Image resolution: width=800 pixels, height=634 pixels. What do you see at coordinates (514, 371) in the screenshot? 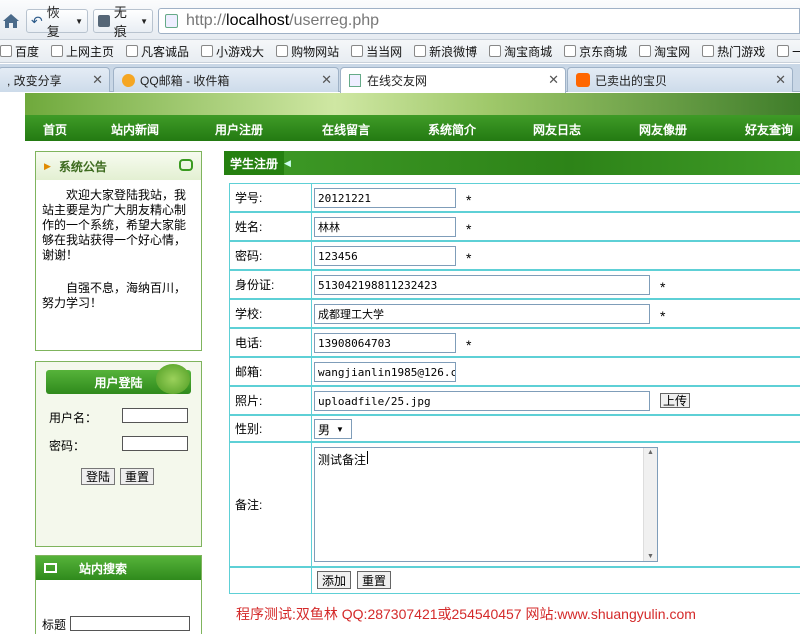
I see `form-row-email: 邮箱: wangjianlin1985@126.c` at bounding box center [514, 371].